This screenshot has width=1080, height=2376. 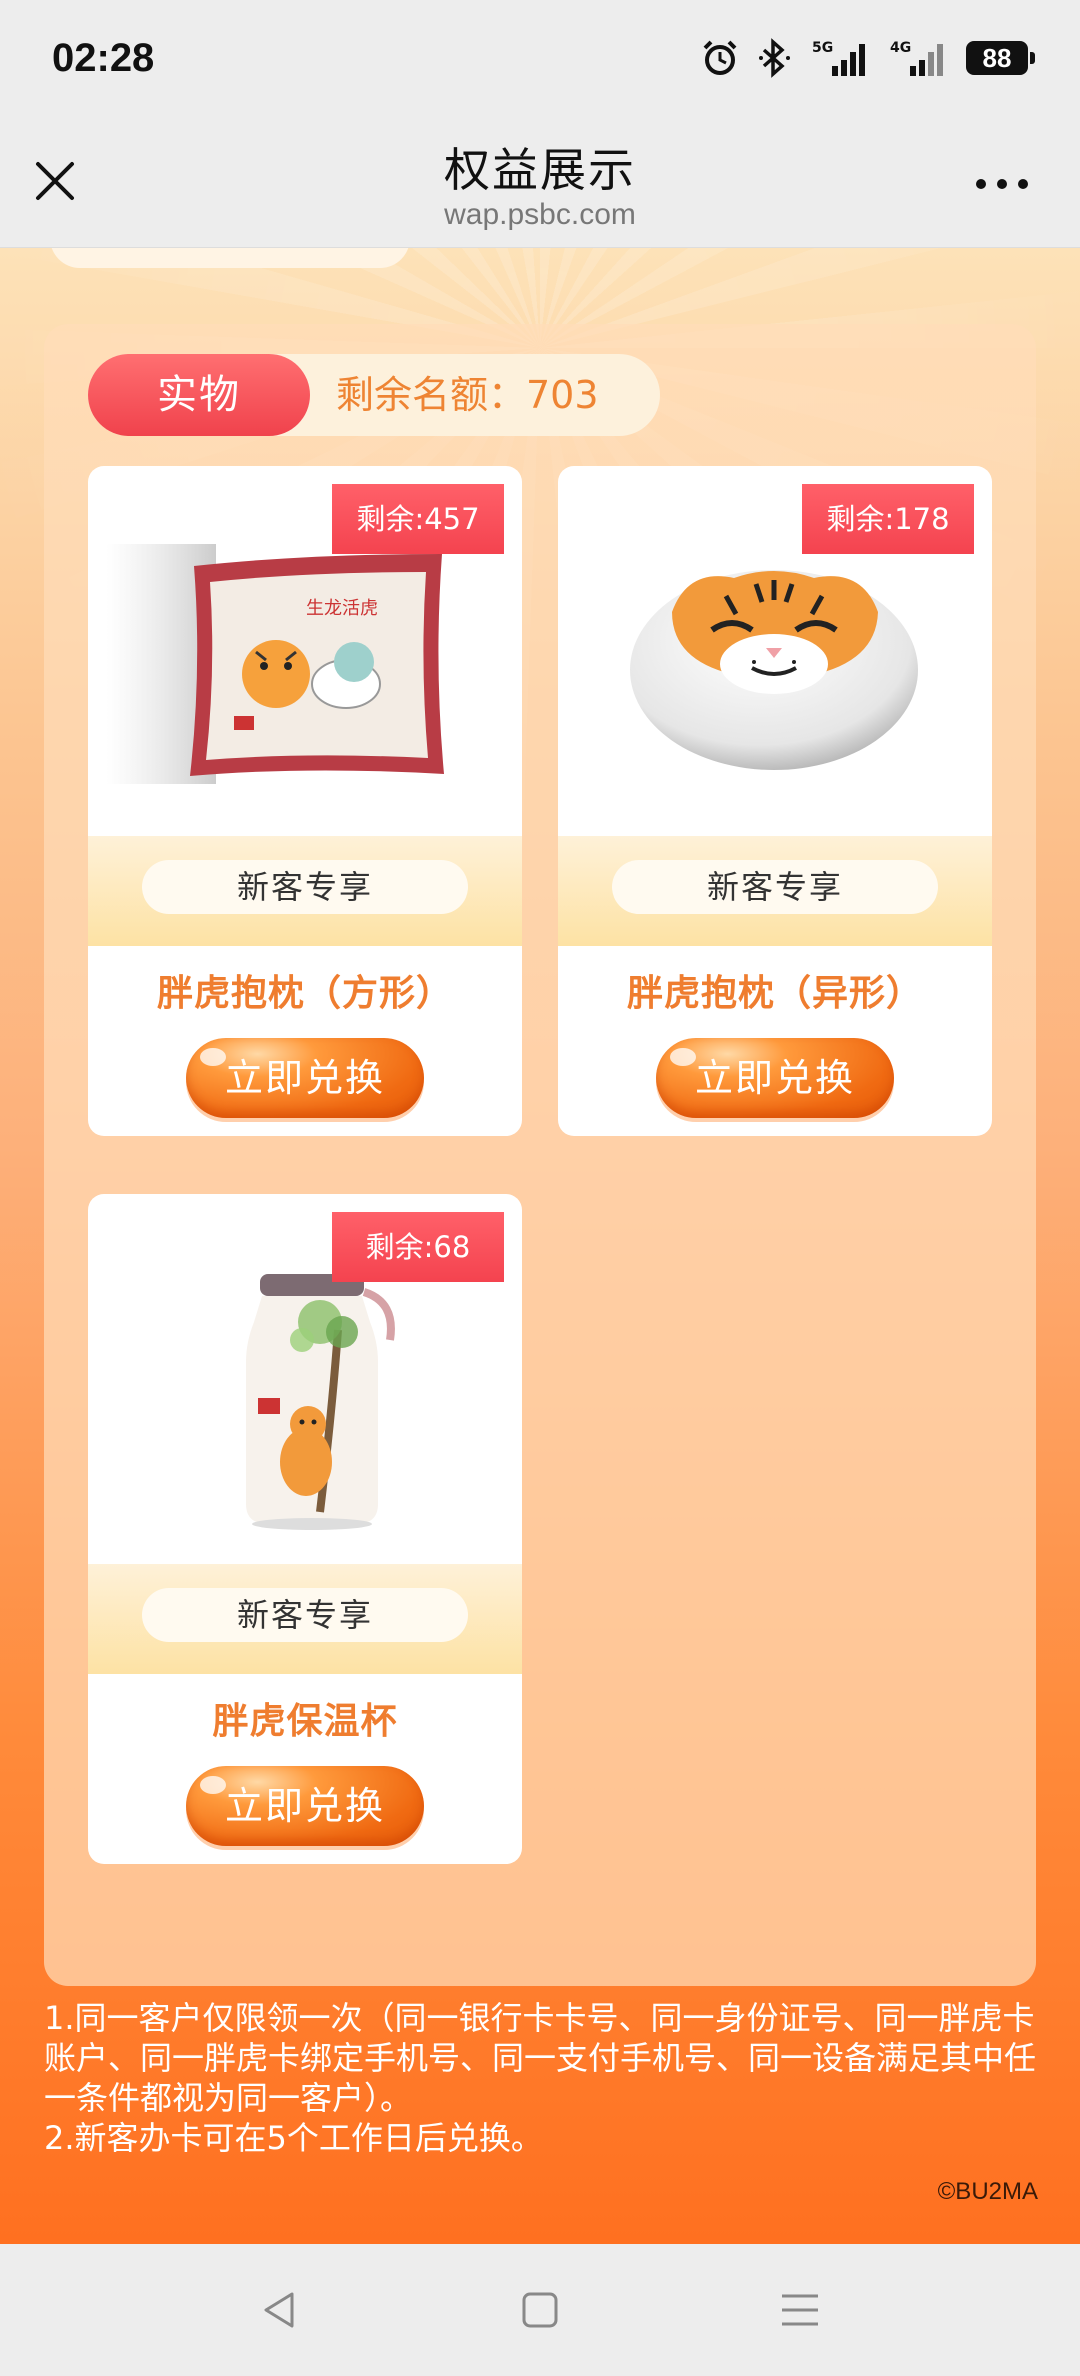 What do you see at coordinates (280, 2310) in the screenshot?
I see `back-icon` at bounding box center [280, 2310].